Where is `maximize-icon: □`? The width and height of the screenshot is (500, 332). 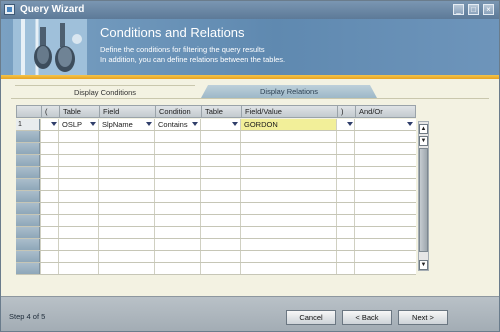 maximize-icon: □ is located at coordinates (473, 9).